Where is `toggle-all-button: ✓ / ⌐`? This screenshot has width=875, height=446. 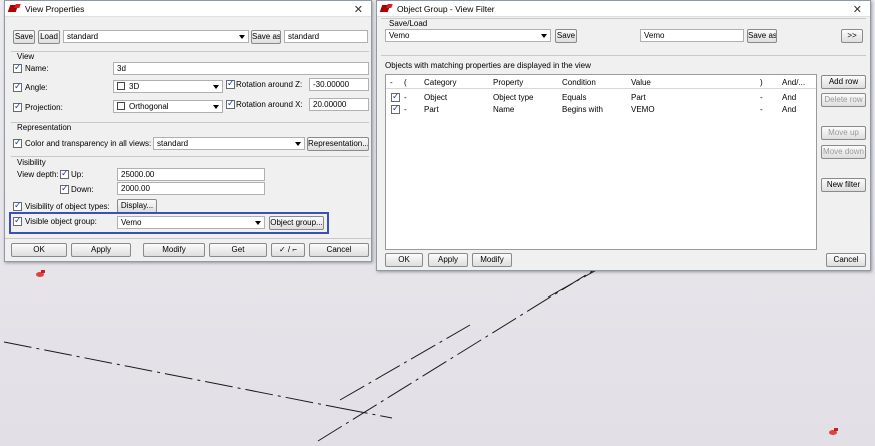
toggle-all-button: ✓ / ⌐ is located at coordinates (288, 250).